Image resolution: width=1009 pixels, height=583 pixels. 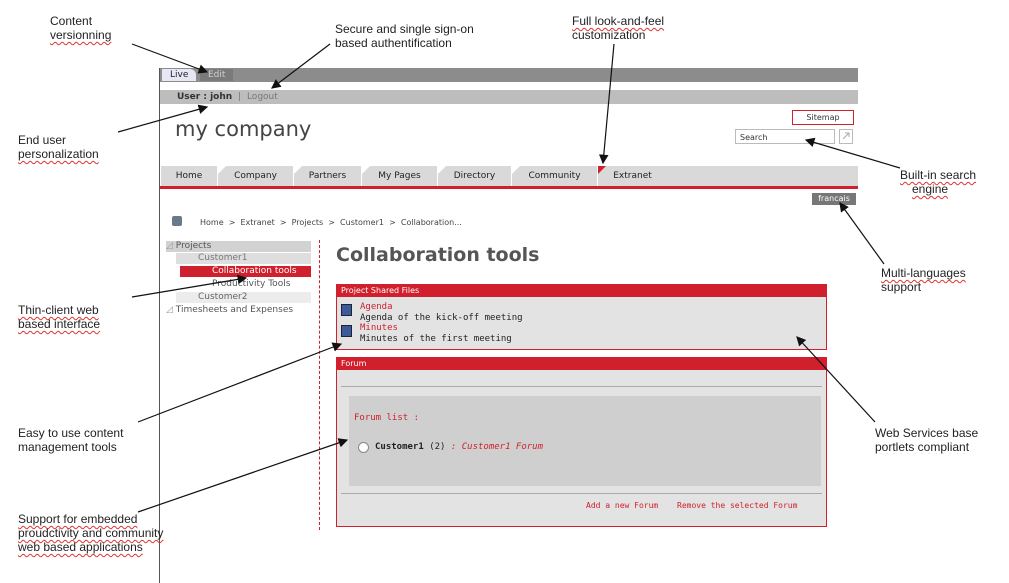 What do you see at coordinates (217, 75) in the screenshot?
I see `tab-edit: Edit` at bounding box center [217, 75].